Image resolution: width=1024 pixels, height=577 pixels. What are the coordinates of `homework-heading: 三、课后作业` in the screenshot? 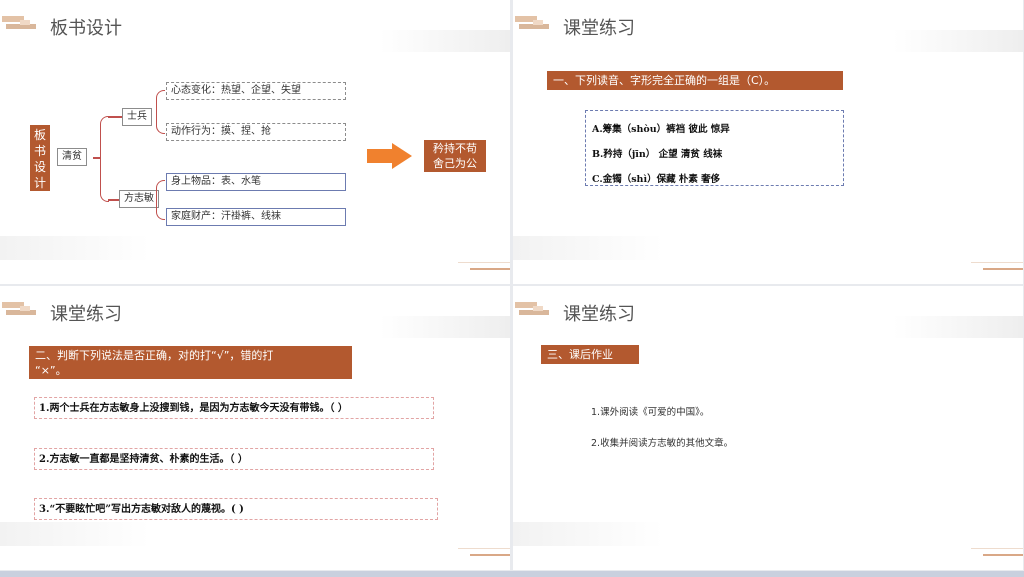 It's located at (590, 354).